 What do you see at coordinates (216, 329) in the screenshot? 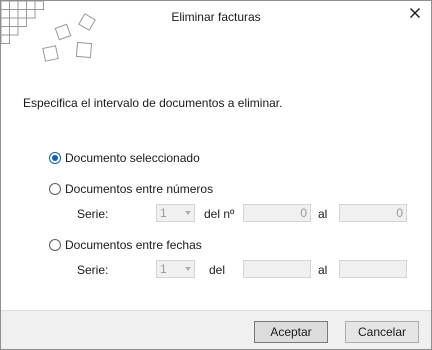
I see `button-bar: Aceptar Cancelar` at bounding box center [216, 329].